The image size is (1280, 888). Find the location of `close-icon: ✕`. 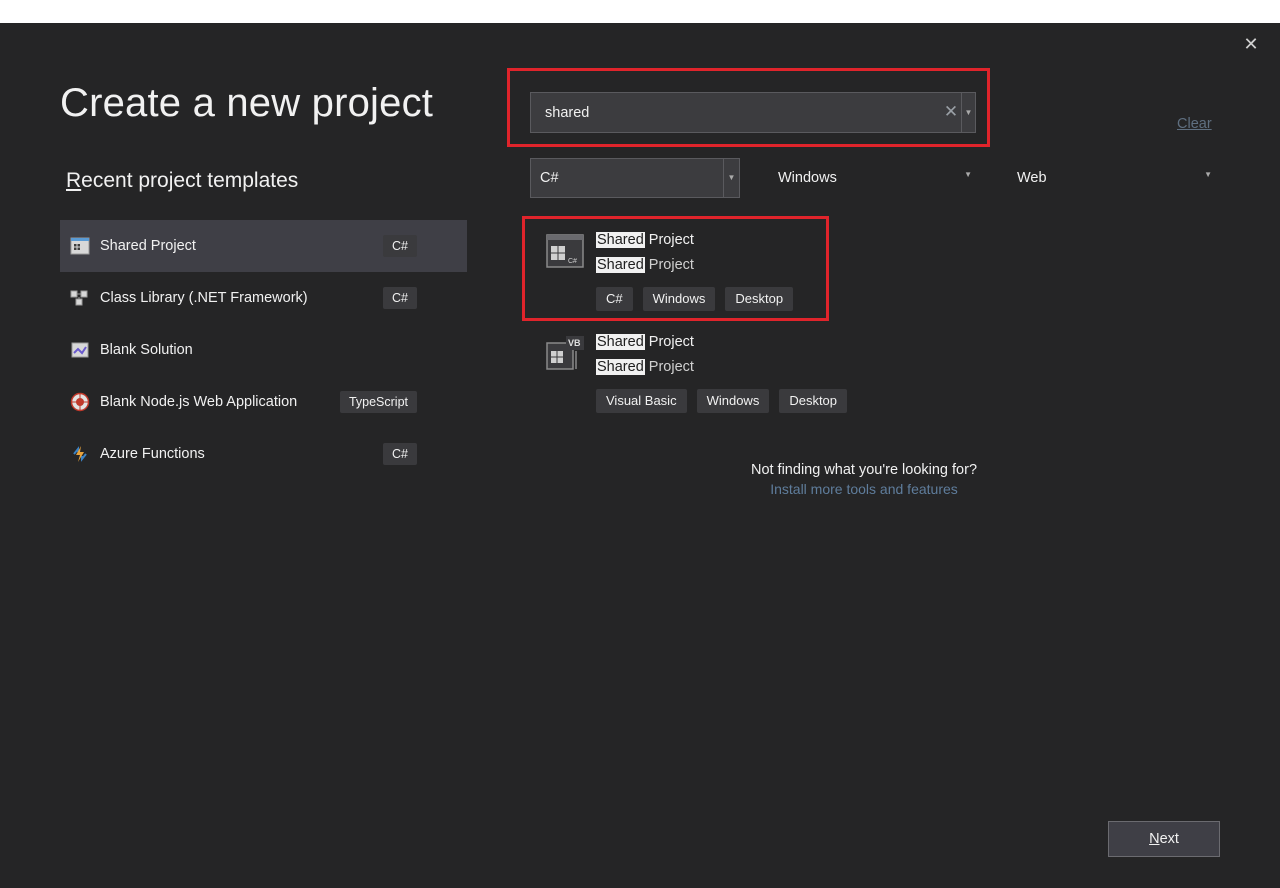

close-icon: ✕ is located at coordinates (1251, 44).